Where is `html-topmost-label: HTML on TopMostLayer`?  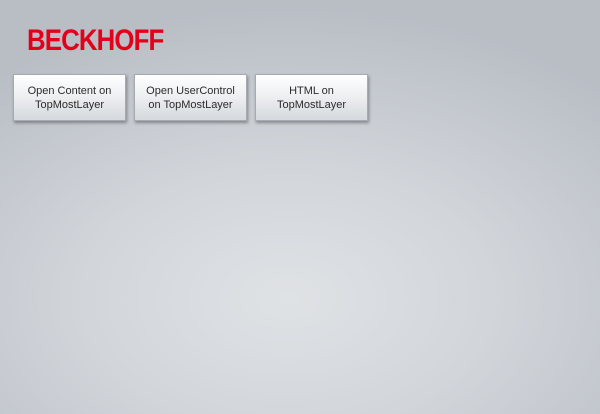 html-topmost-label: HTML on TopMostLayer is located at coordinates (311, 97).